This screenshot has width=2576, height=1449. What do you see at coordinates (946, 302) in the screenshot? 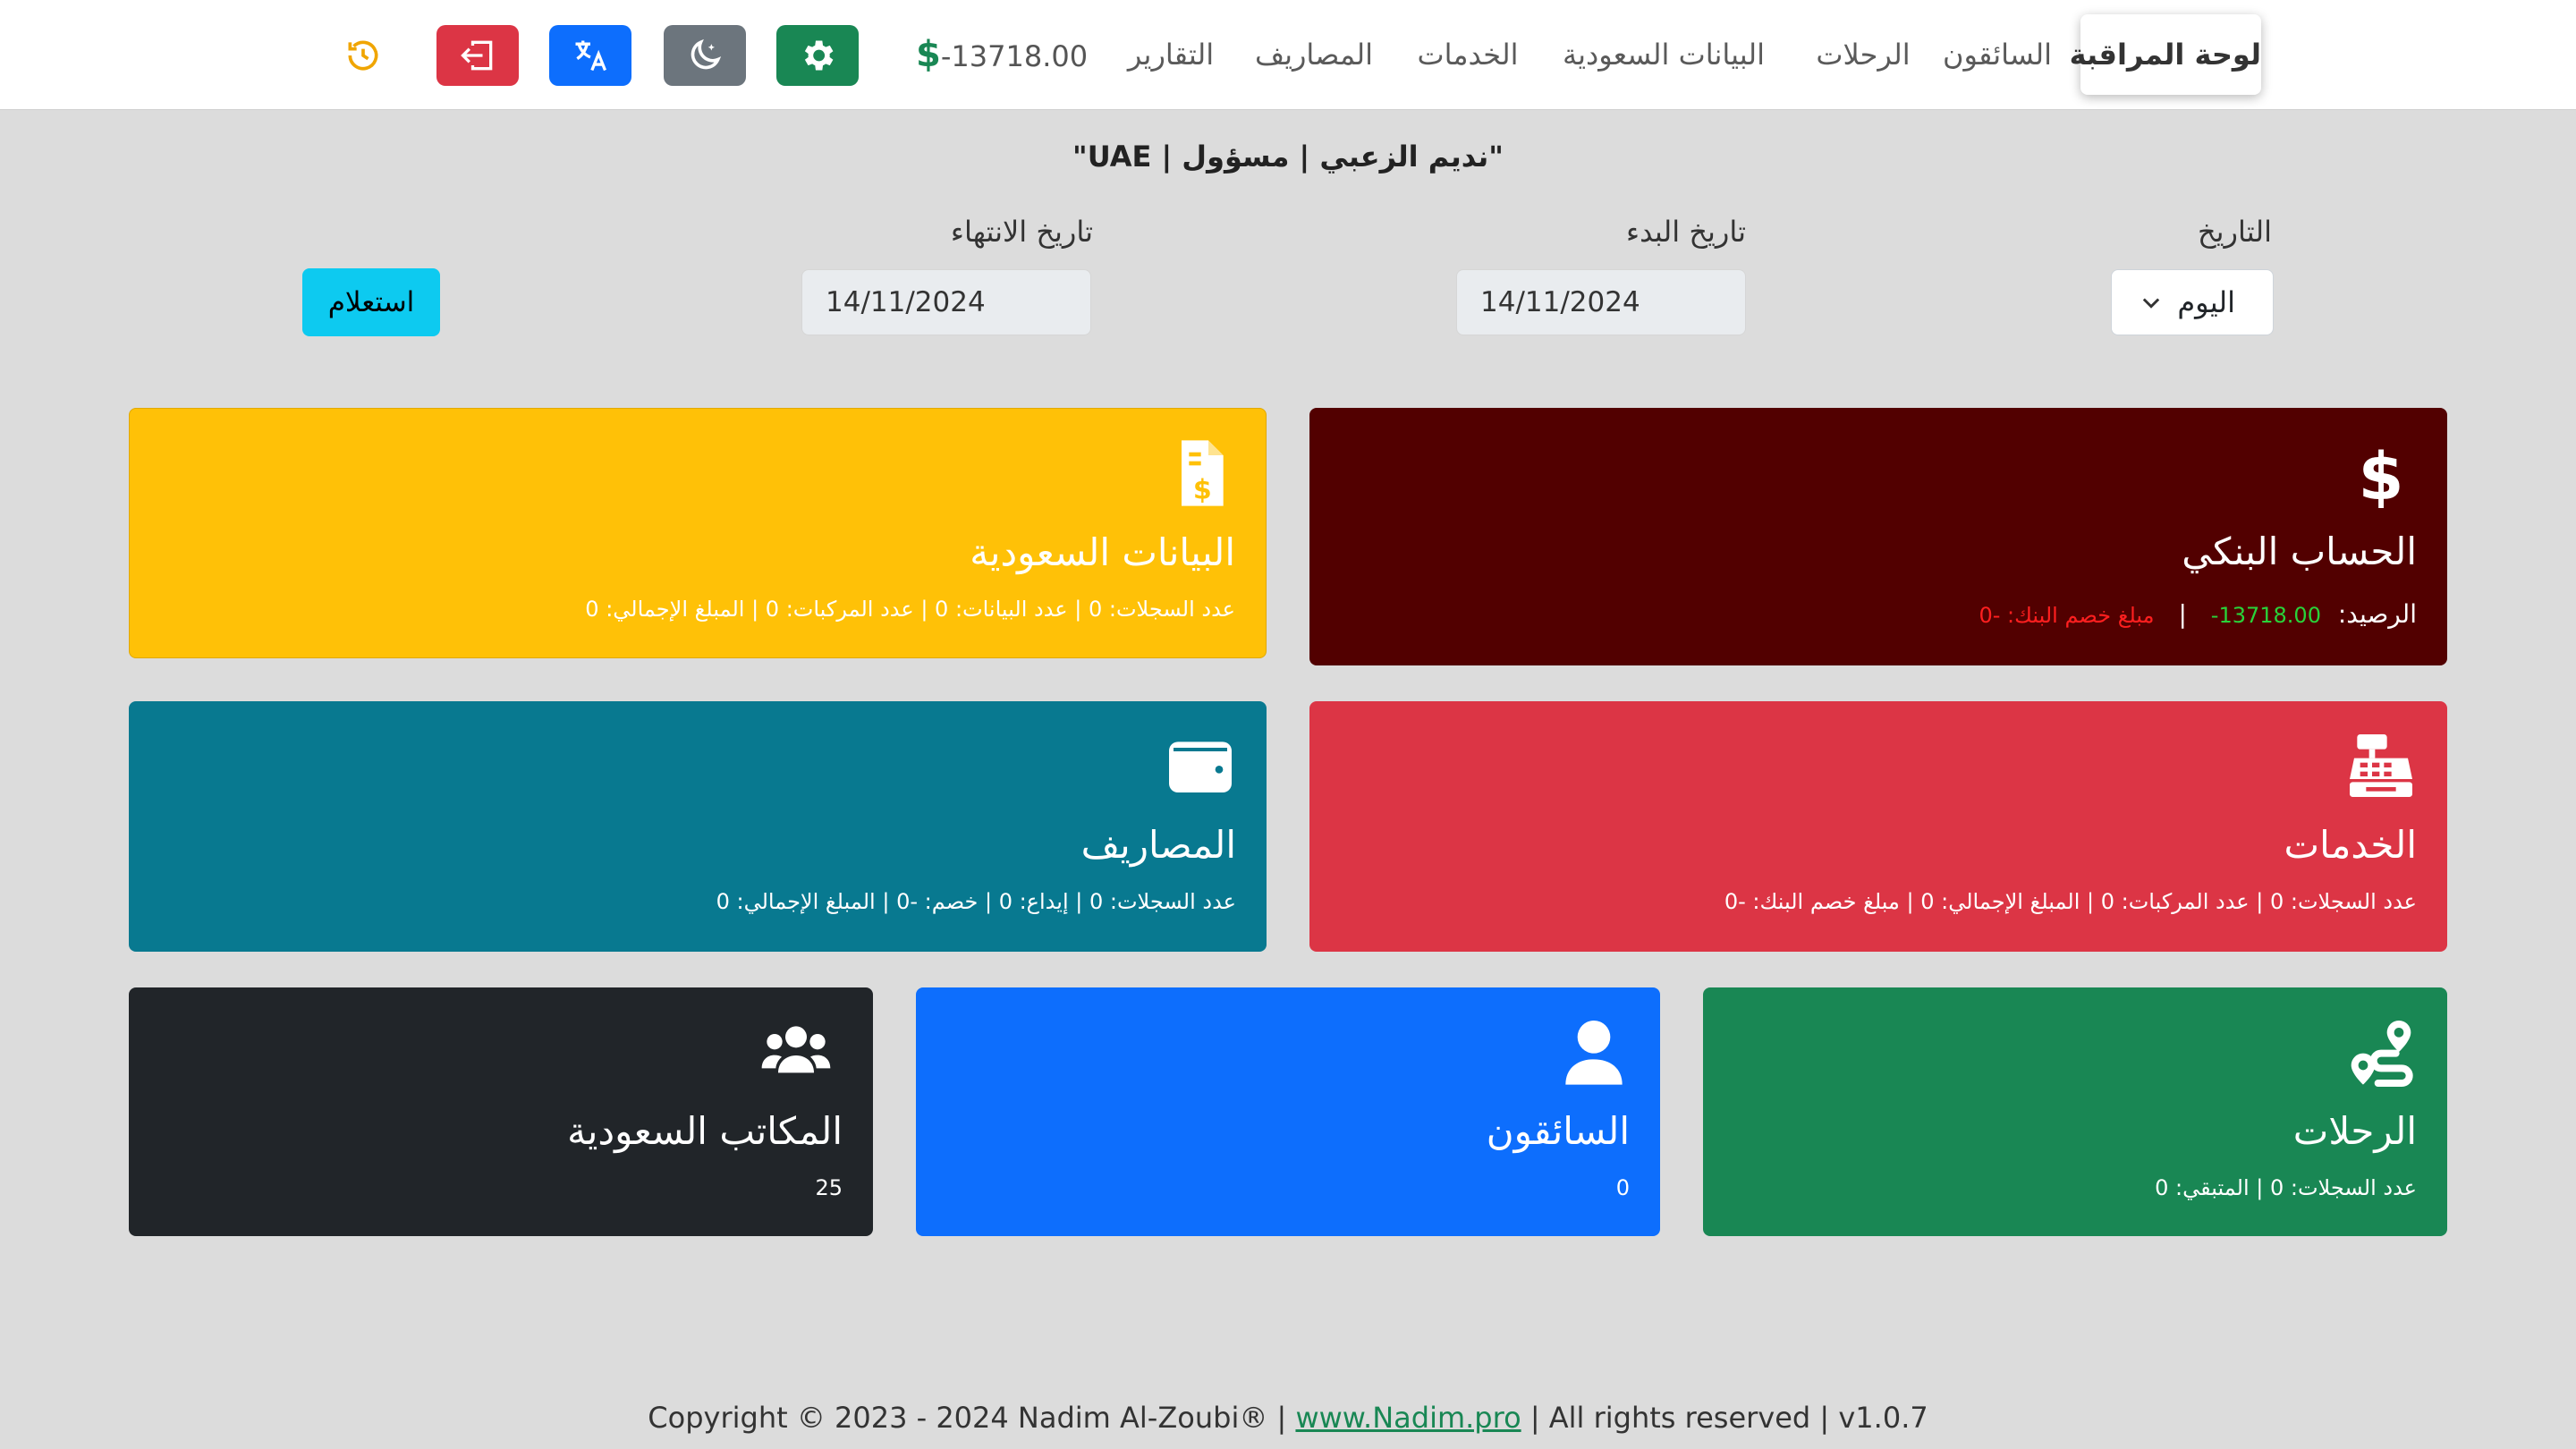
I see `end-date-input: 14/11/2024` at bounding box center [946, 302].